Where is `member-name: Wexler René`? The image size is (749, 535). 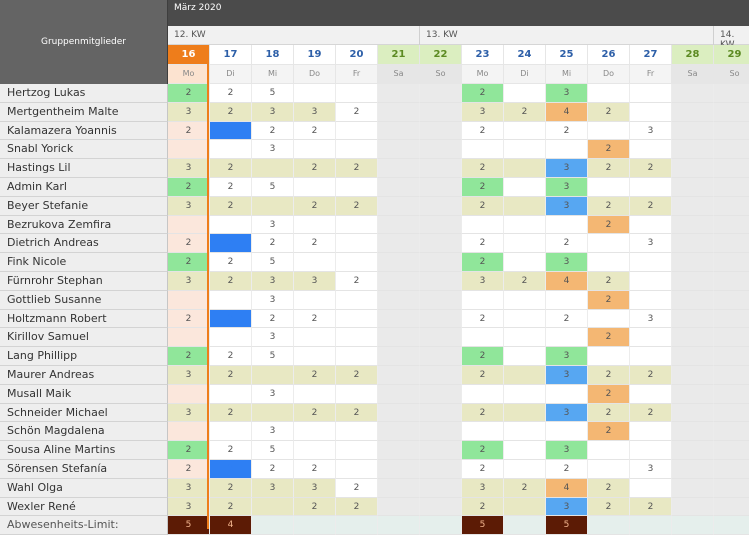
member-name: Wexler René is located at coordinates (84, 507).